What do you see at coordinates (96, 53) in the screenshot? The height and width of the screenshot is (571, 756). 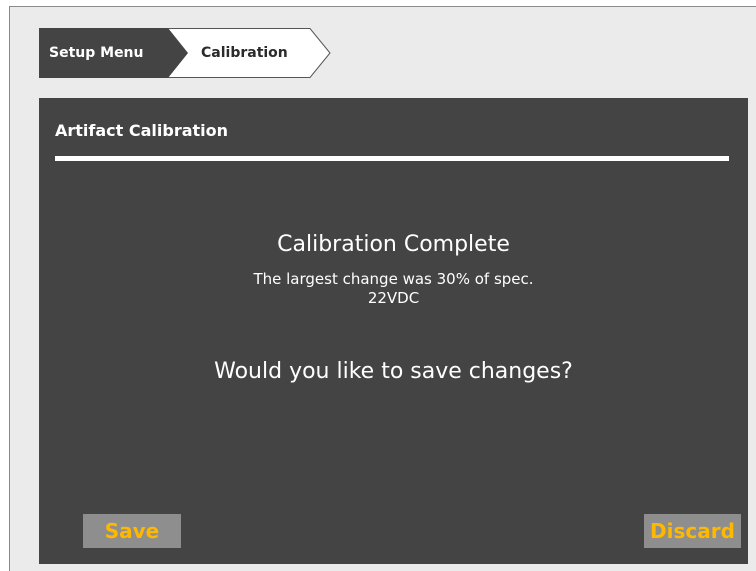 I see `breadcrumb-item-setup-menu: Setup Menu` at bounding box center [96, 53].